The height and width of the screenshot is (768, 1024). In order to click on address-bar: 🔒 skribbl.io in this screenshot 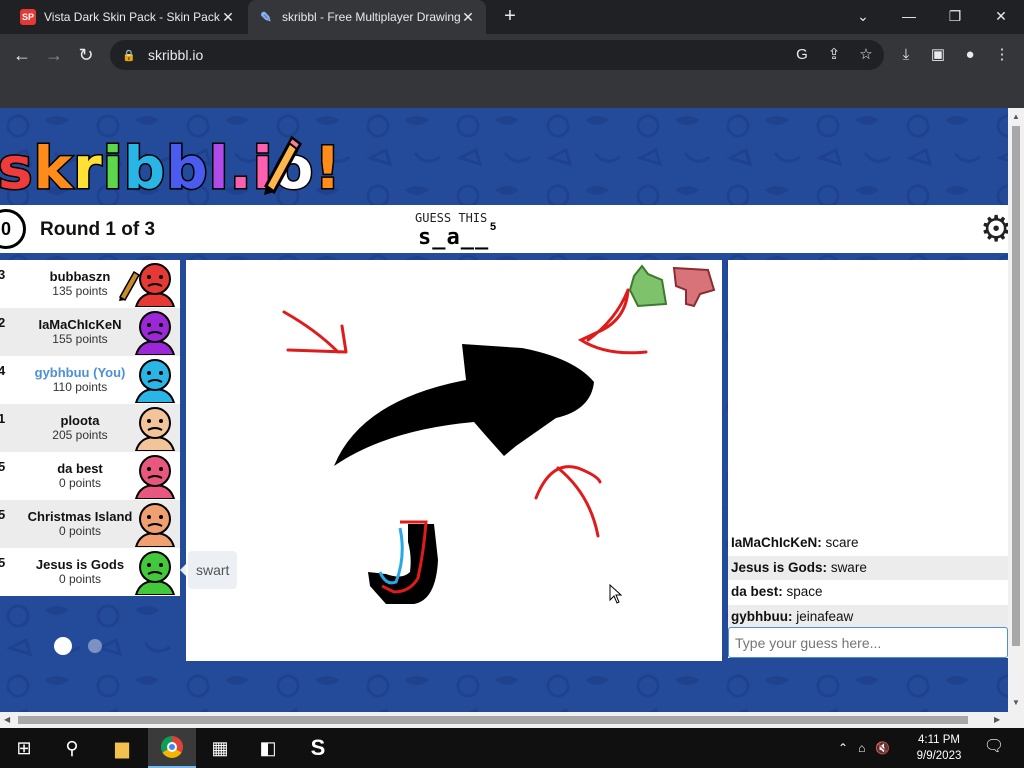, I will do `click(497, 55)`.